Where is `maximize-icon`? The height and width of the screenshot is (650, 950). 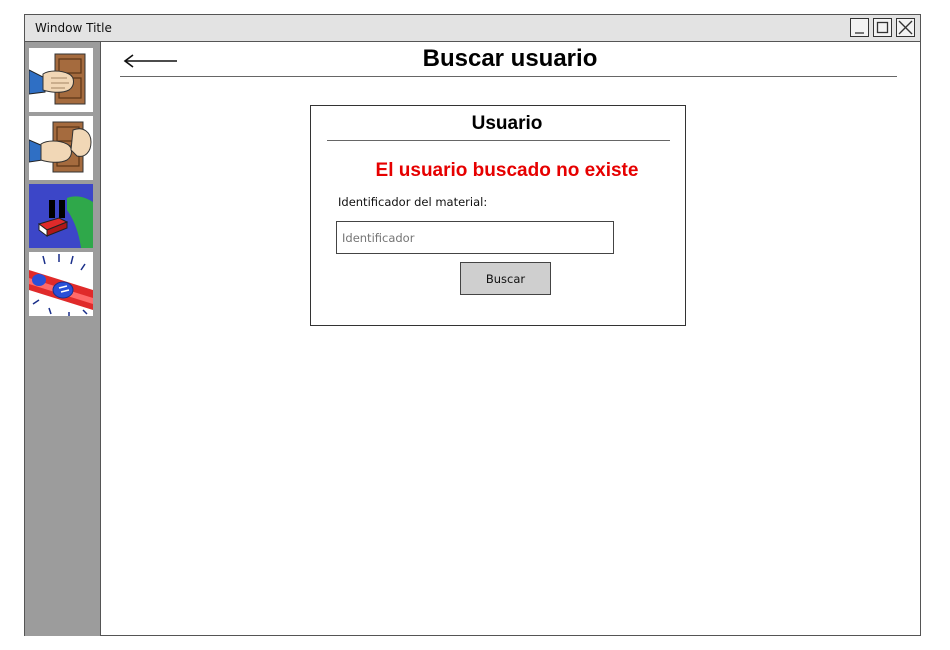
maximize-icon is located at coordinates (882, 27).